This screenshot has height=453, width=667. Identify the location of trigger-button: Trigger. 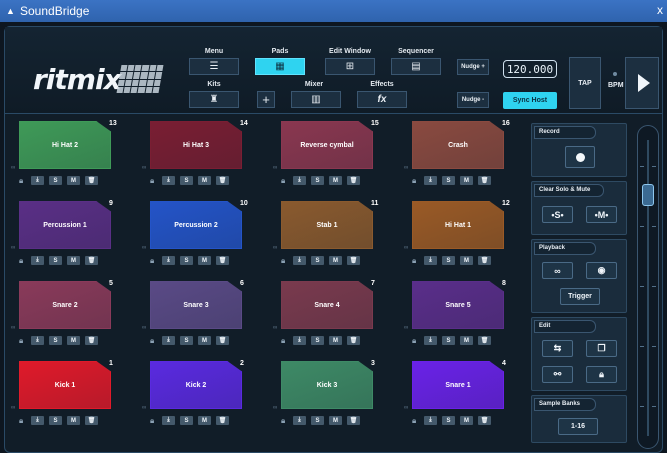
(580, 296).